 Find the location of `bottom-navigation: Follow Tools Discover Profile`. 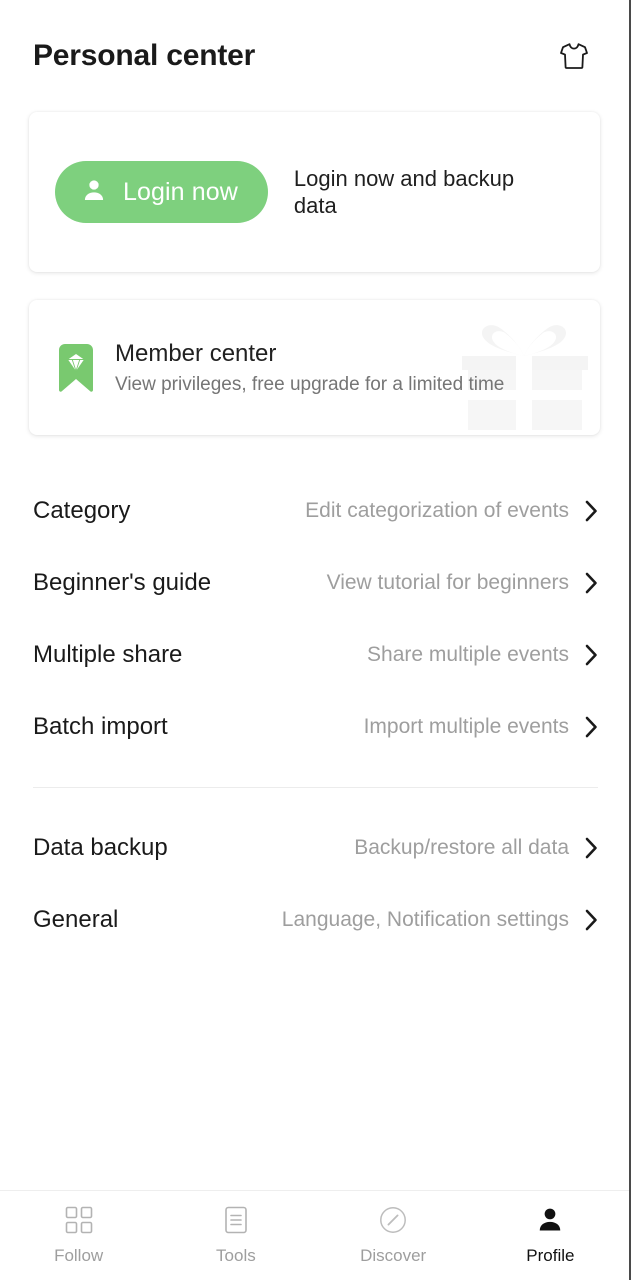

bottom-navigation: Follow Tools Discover Profile is located at coordinates (314, 1235).